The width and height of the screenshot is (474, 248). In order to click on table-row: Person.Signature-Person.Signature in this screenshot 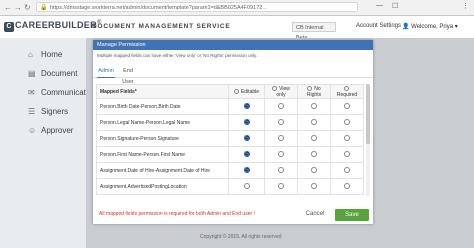, I will do `click(230, 138)`.